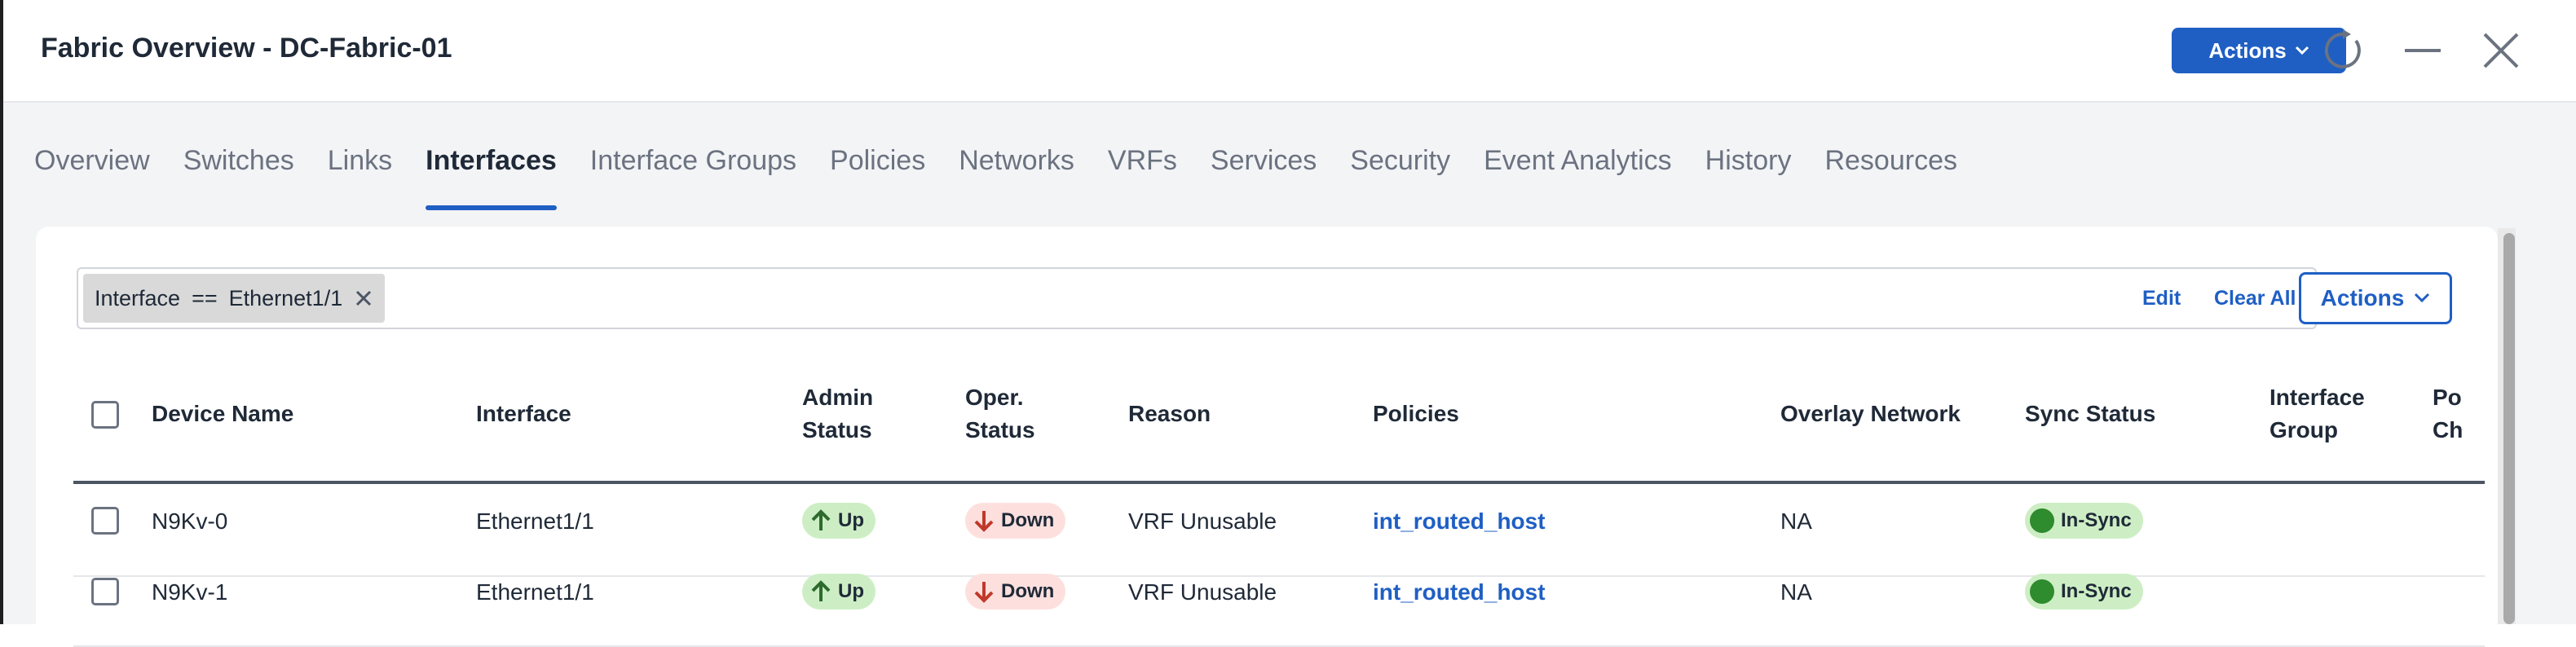  What do you see at coordinates (2509, 428) in the screenshot?
I see `scrollbar-thumb` at bounding box center [2509, 428].